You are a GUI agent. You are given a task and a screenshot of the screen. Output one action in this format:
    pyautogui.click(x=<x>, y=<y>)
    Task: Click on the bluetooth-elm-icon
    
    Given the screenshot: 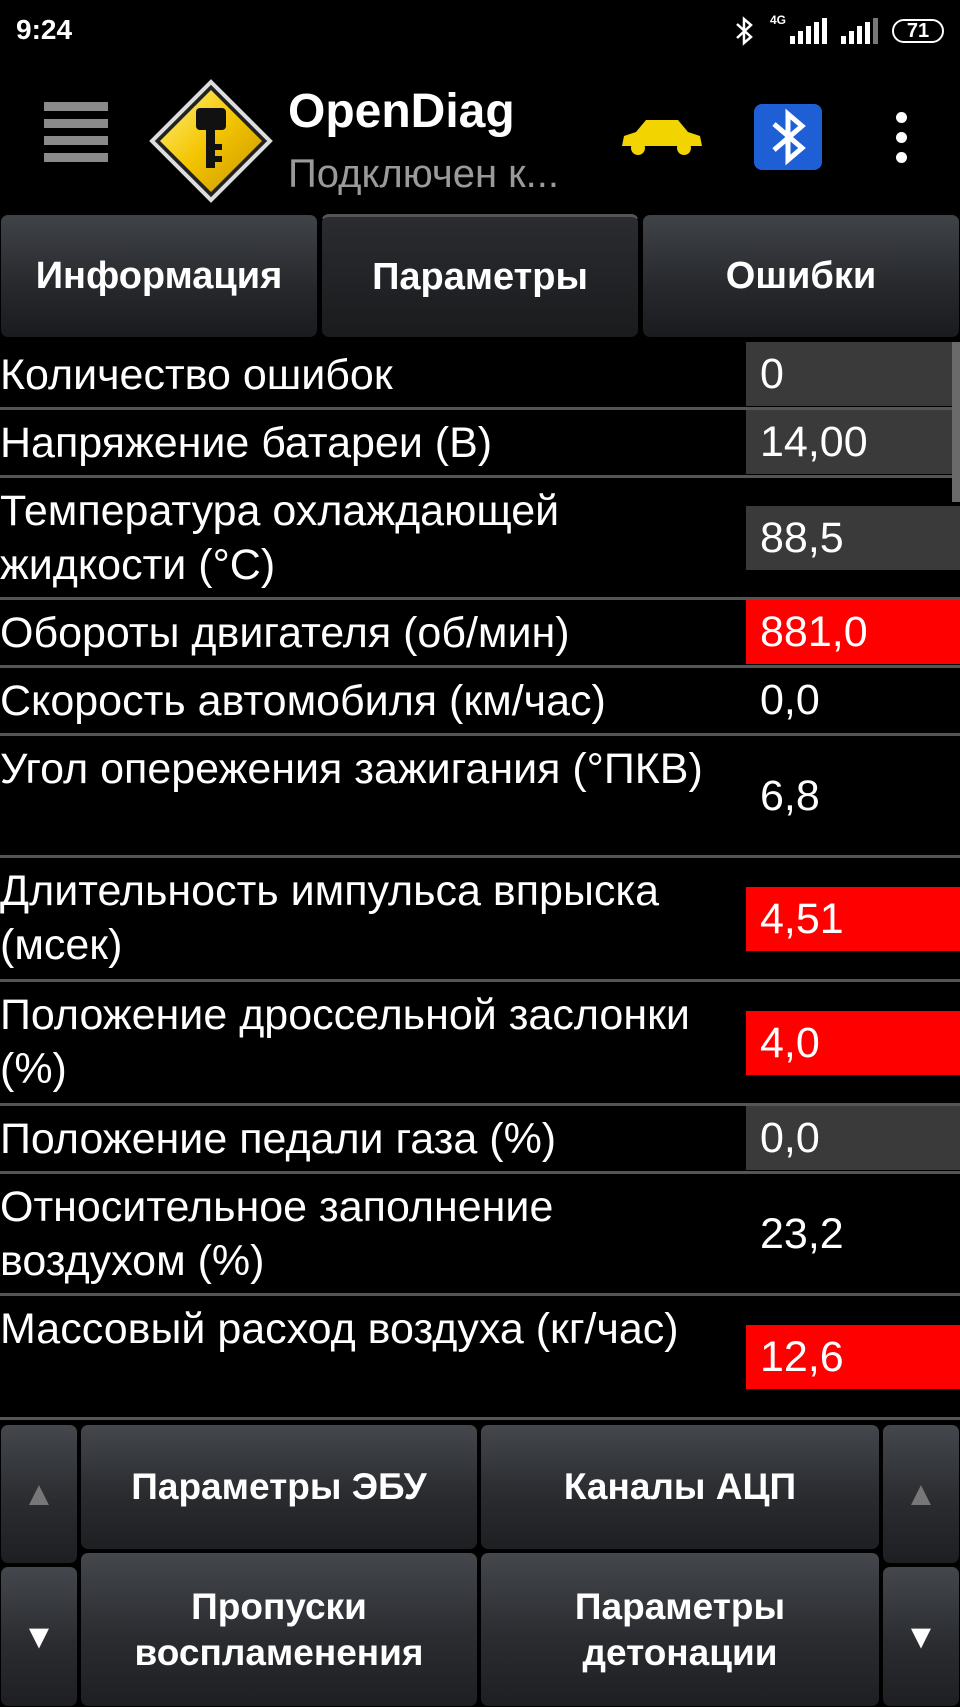 What is the action you would take?
    pyautogui.click(x=788, y=137)
    